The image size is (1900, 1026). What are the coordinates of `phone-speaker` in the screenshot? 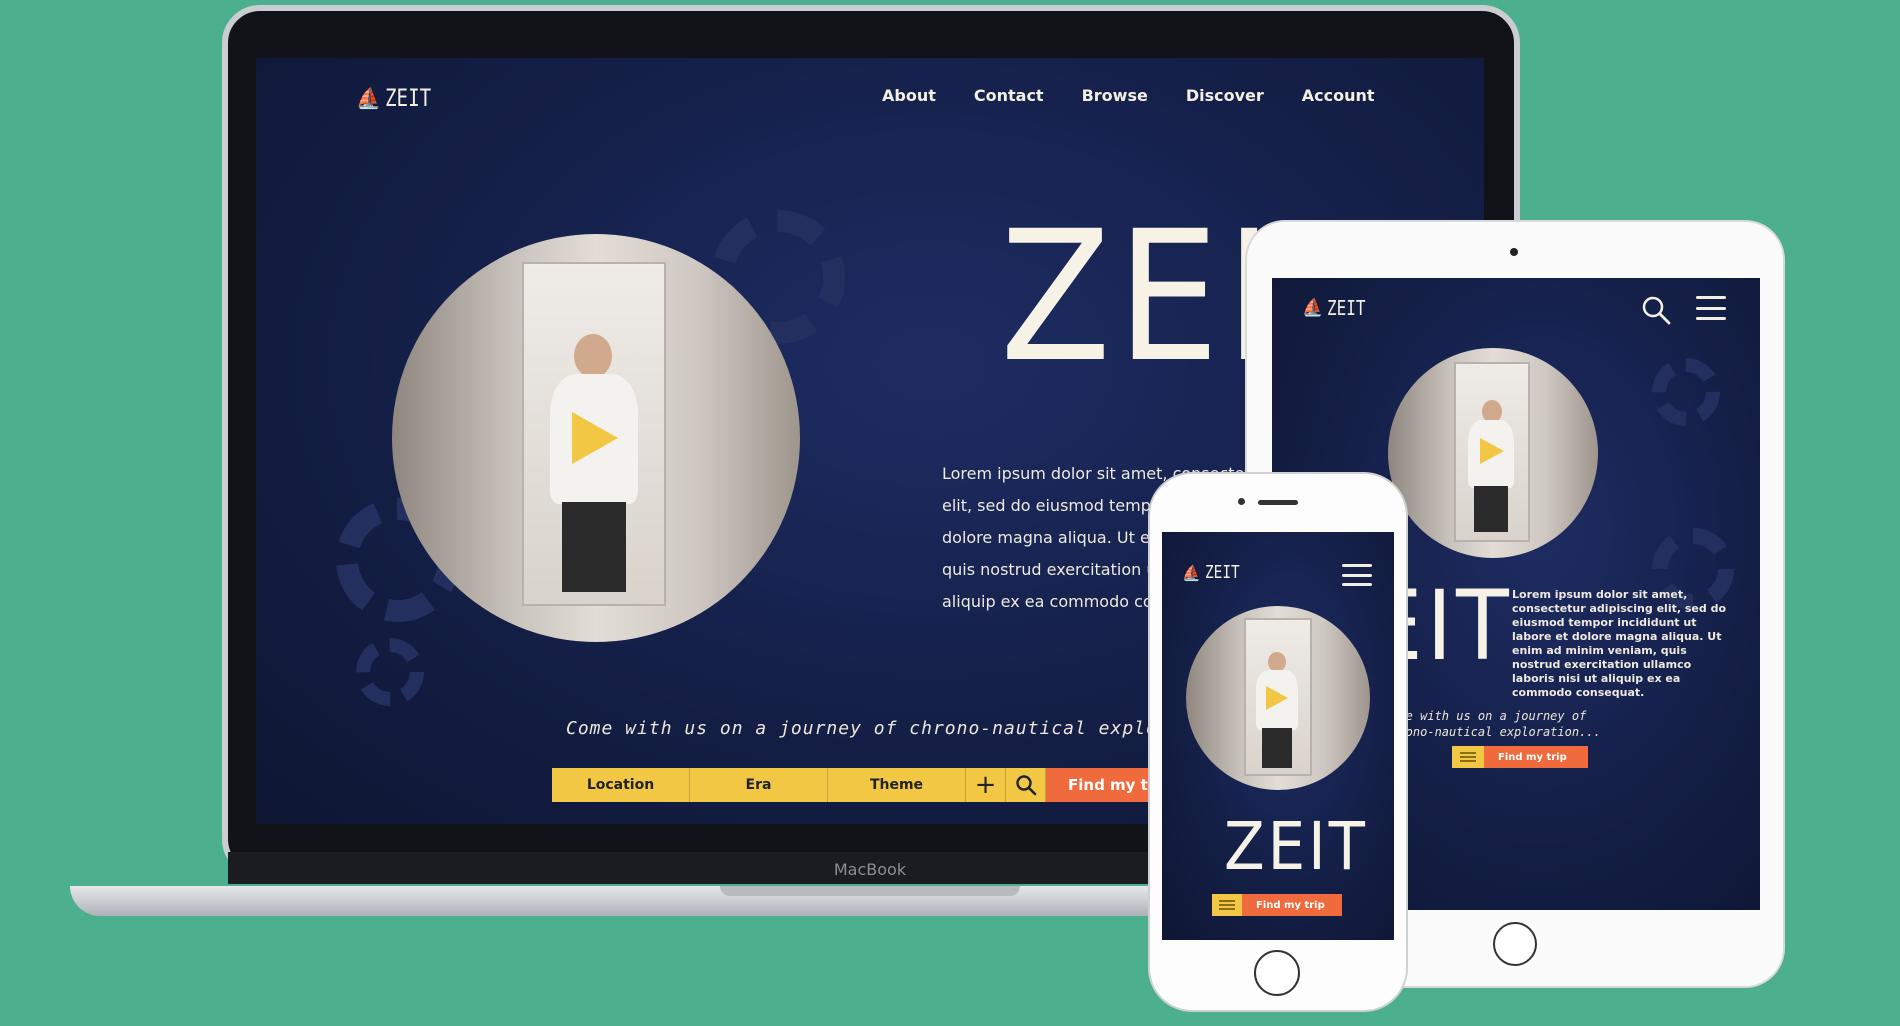 It's located at (1278, 502).